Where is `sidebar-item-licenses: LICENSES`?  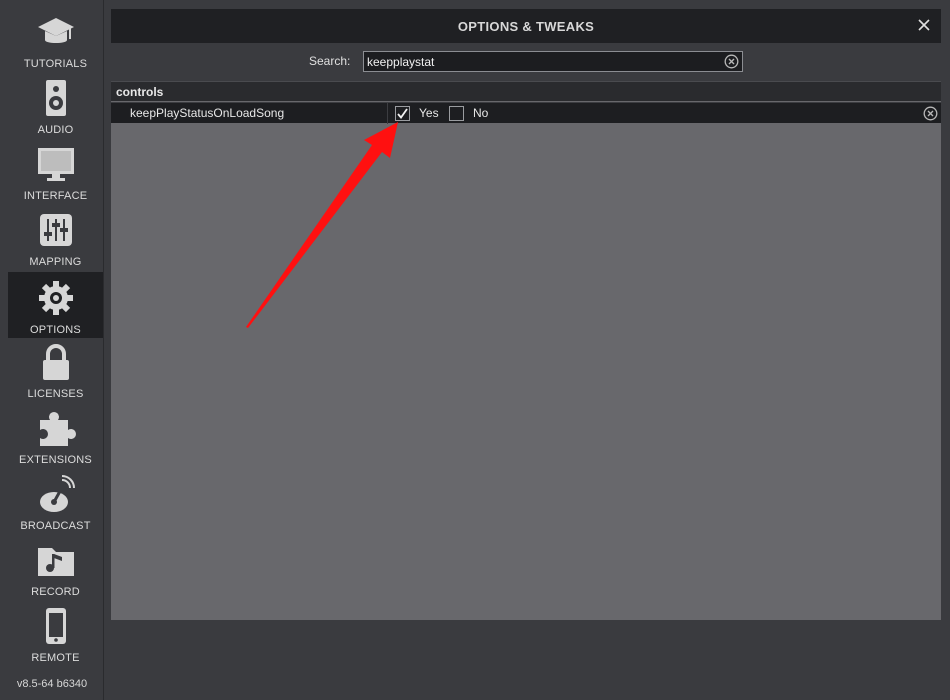 sidebar-item-licenses: LICENSES is located at coordinates (55, 369).